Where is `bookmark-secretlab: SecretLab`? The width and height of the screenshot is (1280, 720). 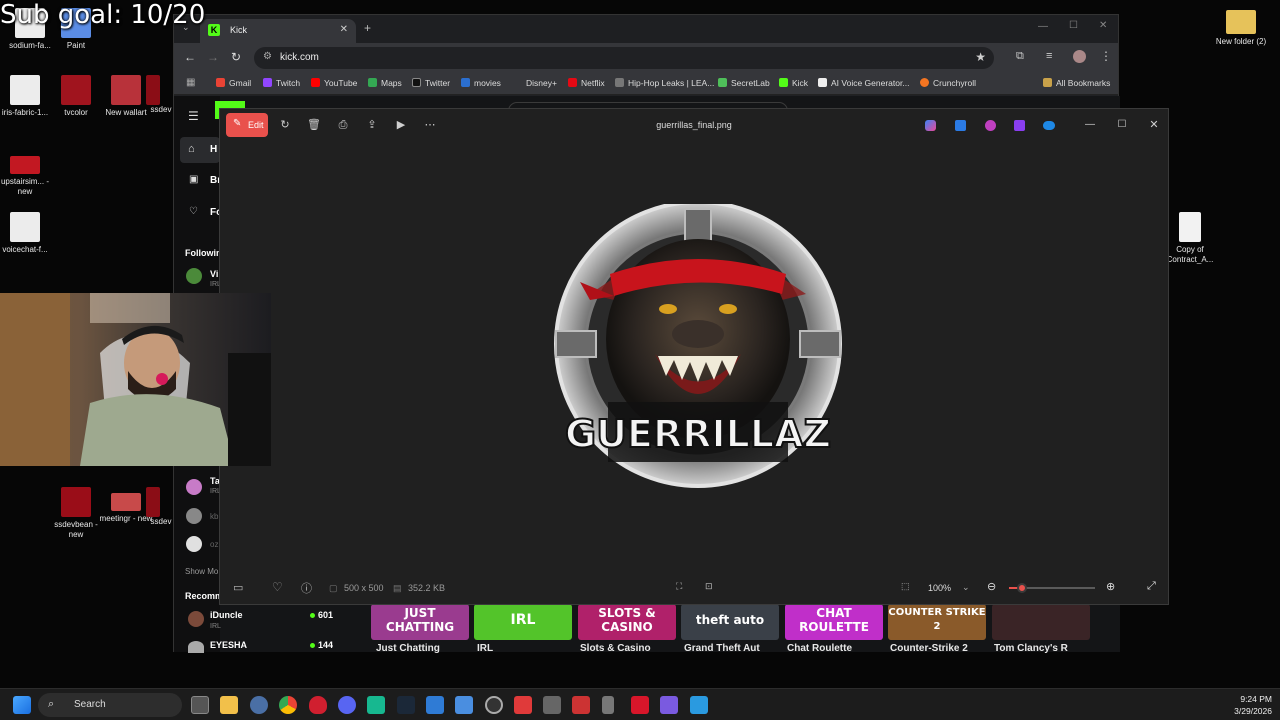
bookmark-secretlab: SecretLab is located at coordinates (744, 83).